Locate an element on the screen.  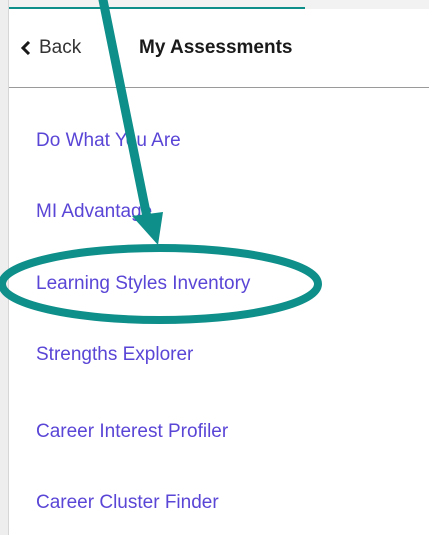
menu-item-career-cluster-finder: Career Cluster Finder is located at coordinates (127, 503).